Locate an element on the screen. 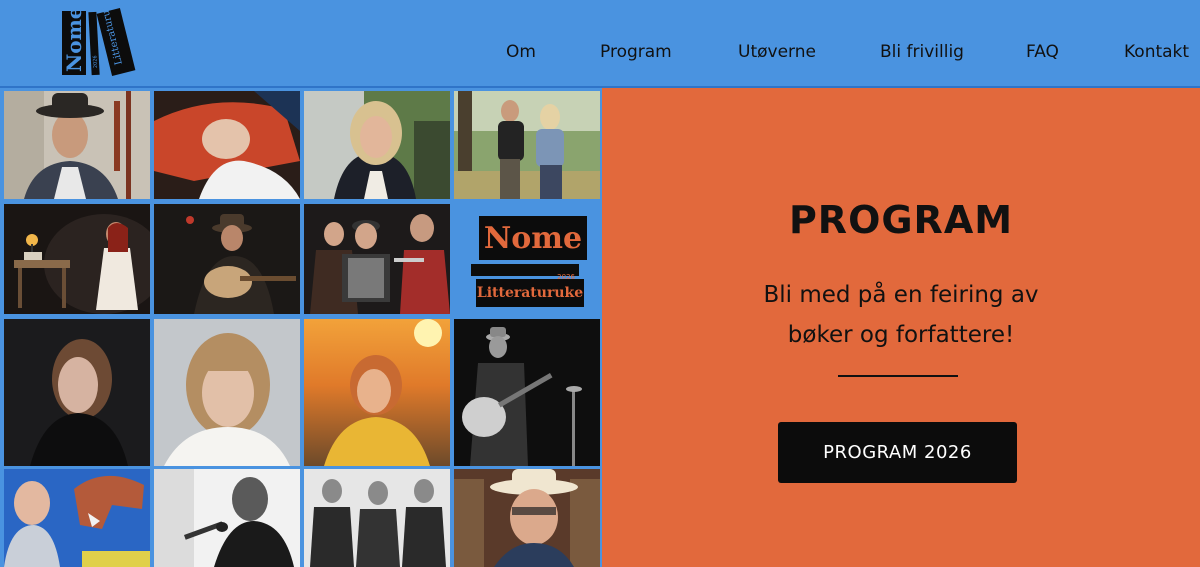 The height and width of the screenshot is (567, 1200). promo-title: PROGRAM is located at coordinates (901, 220).